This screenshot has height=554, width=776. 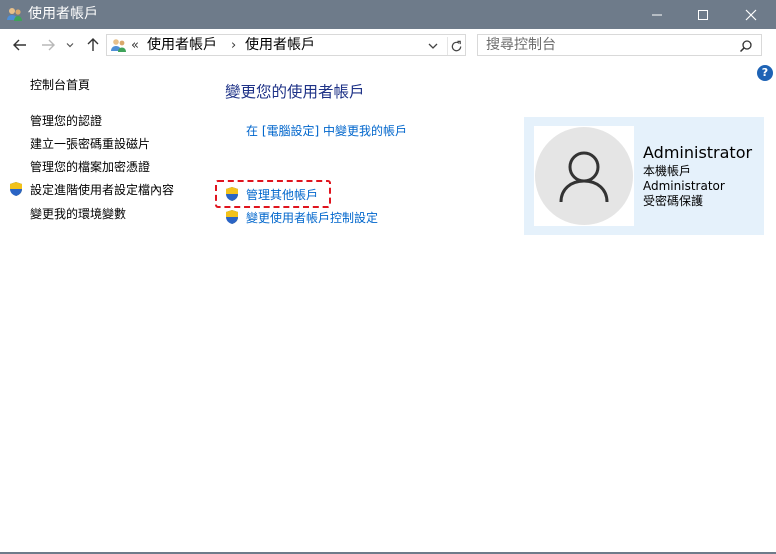 What do you see at coordinates (60, 85) in the screenshot?
I see `nav-control-panel-home: 控制台首頁` at bounding box center [60, 85].